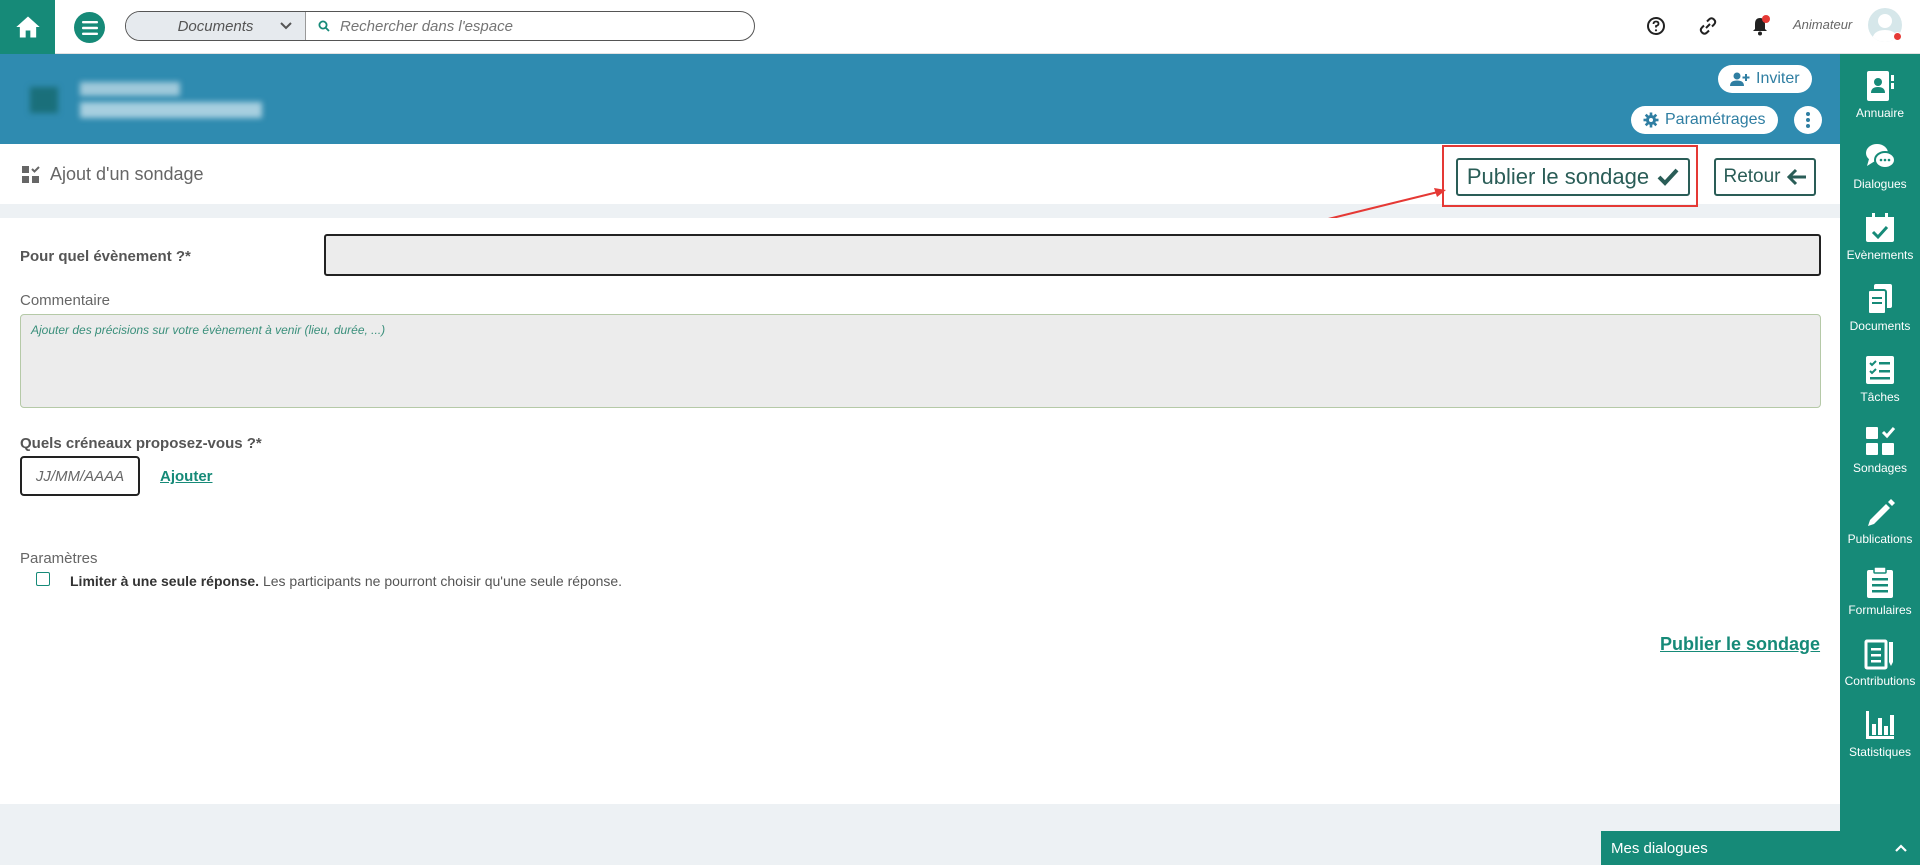 The image size is (1920, 865). I want to click on form-icon, so click(1880, 582).